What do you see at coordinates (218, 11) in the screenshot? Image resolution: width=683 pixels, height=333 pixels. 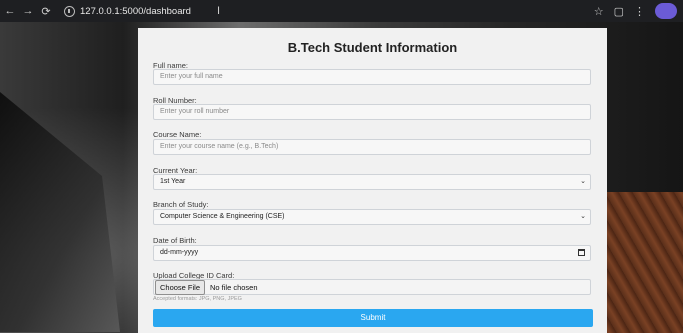 I see `text-cursor-icon: I` at bounding box center [218, 11].